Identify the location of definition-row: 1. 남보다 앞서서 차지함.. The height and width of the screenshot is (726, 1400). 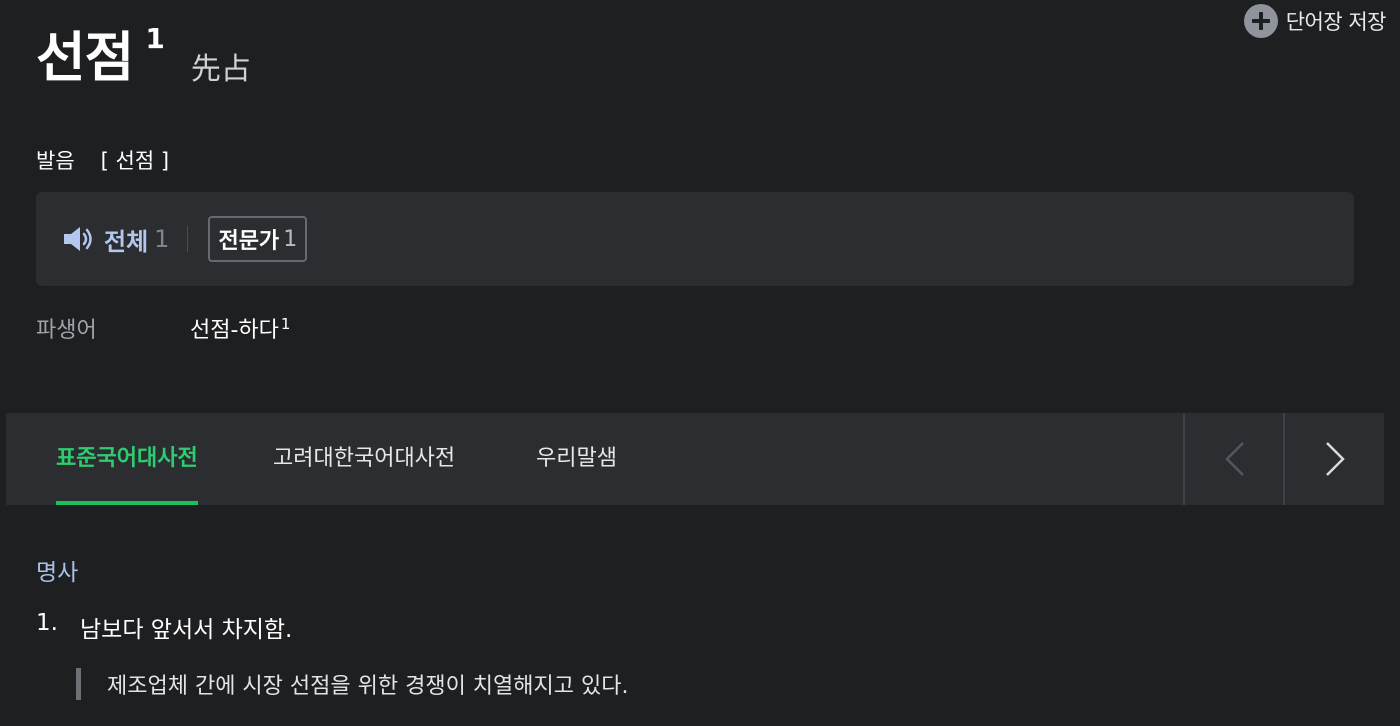
(164, 627).